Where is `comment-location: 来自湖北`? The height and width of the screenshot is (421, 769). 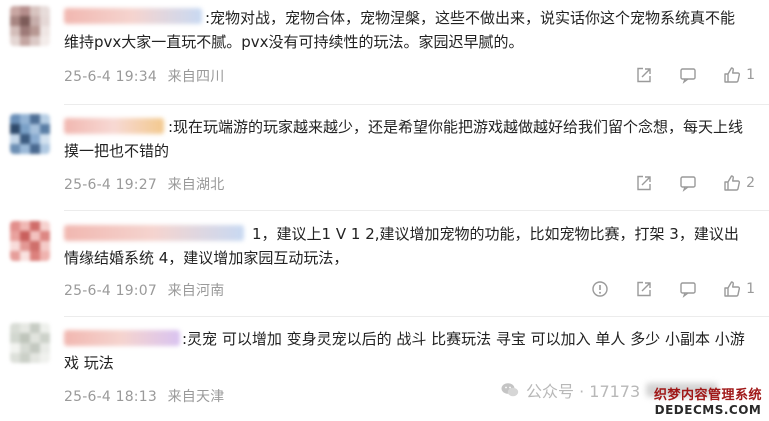
comment-location: 来自湖北 is located at coordinates (196, 185).